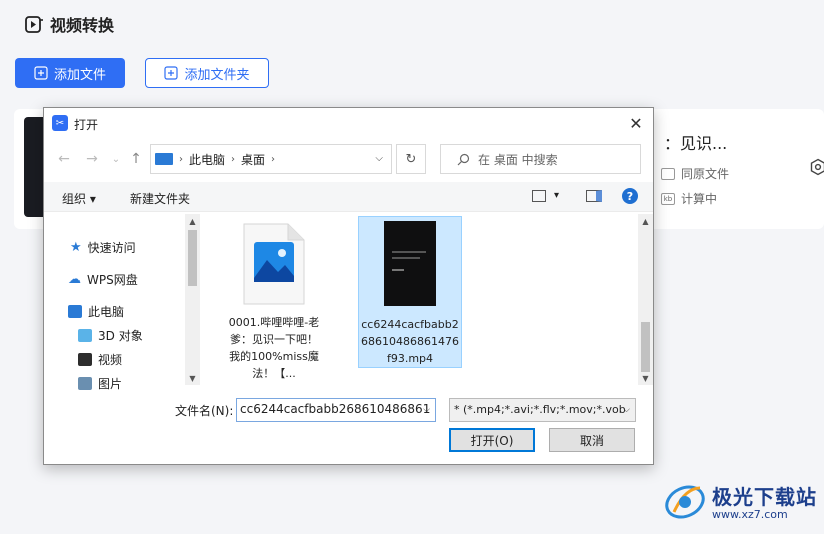  I want to click on filename-value: cc6244cacfbabb268610486861, so click(335, 409).